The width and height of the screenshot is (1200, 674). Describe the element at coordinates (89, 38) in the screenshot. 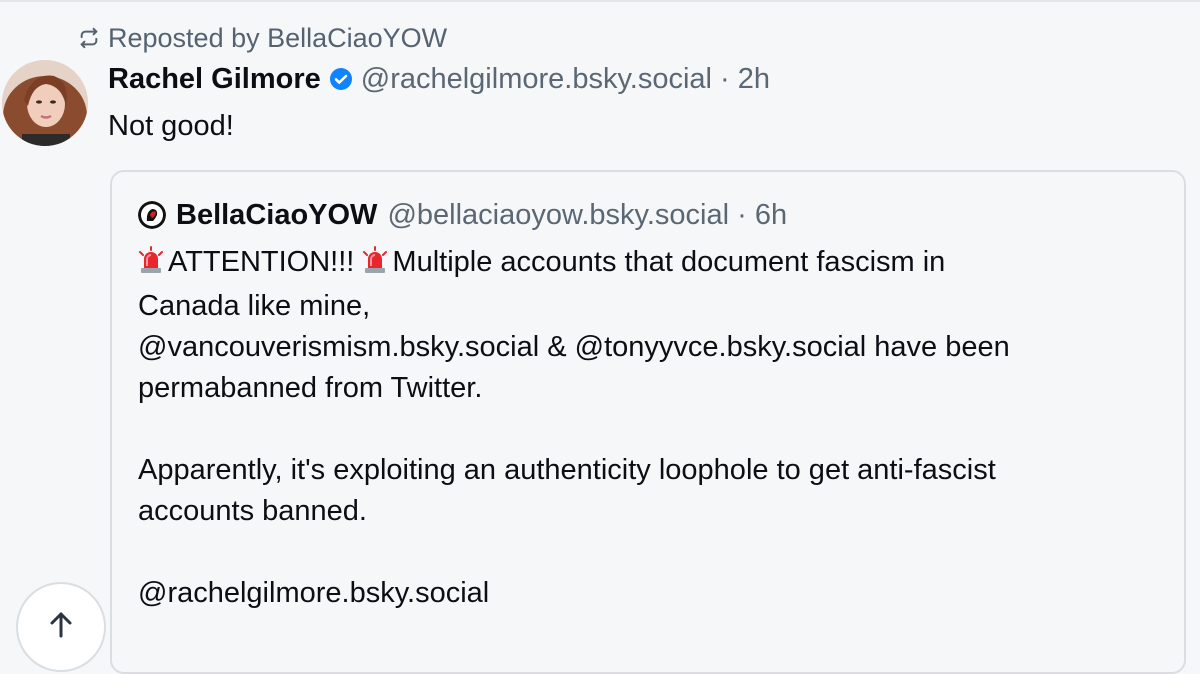

I see `repost-icon` at that location.